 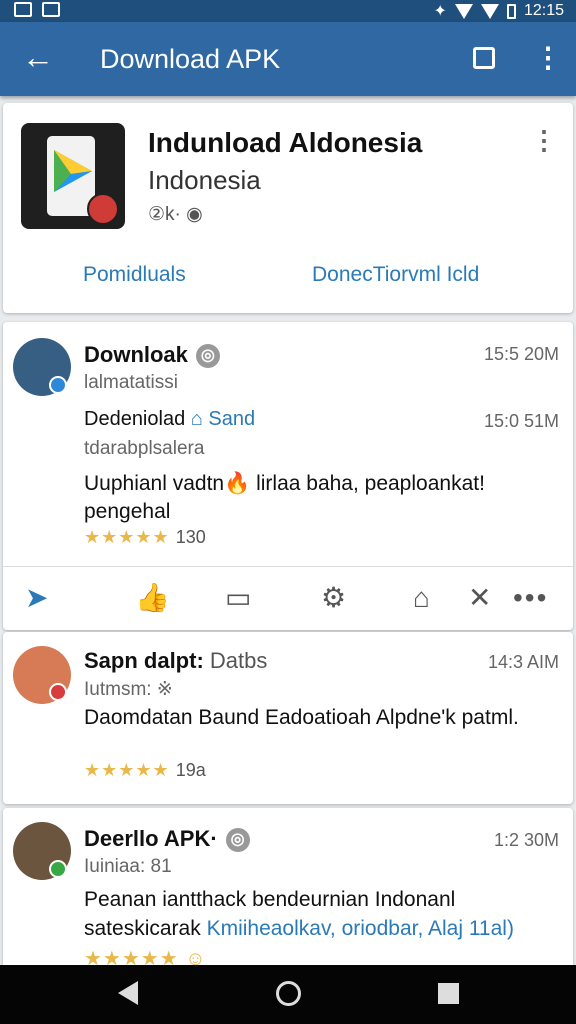 I want to click on app-meta-text: ②k·, so click(x=164, y=214).